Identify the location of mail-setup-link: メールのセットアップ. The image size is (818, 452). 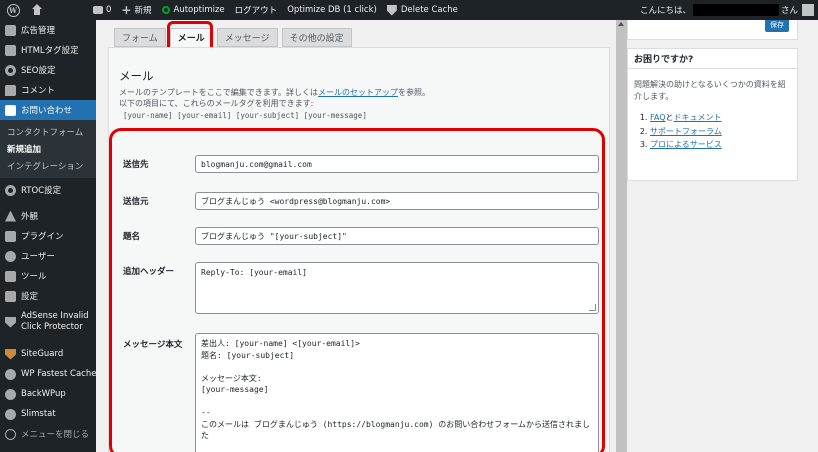
(358, 92).